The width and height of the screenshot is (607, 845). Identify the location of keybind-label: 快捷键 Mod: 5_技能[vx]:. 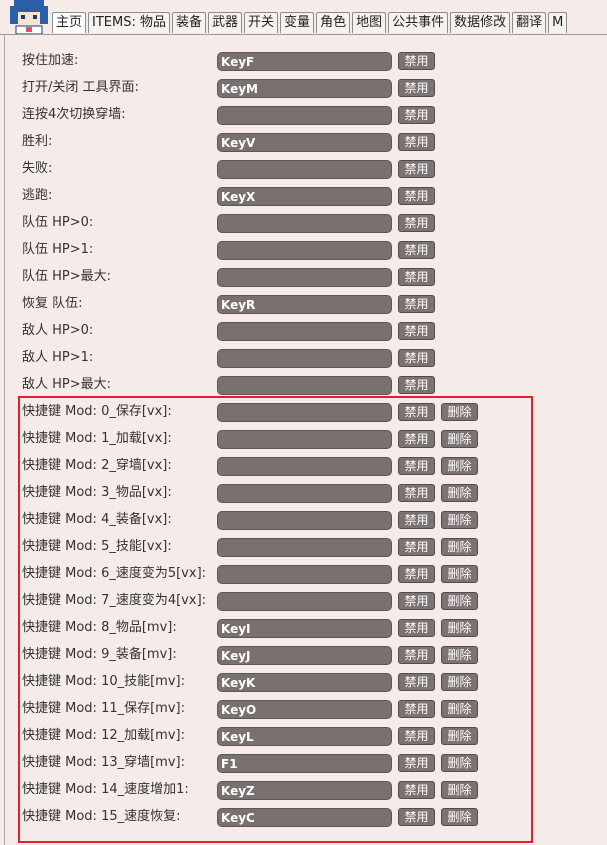
(97, 546).